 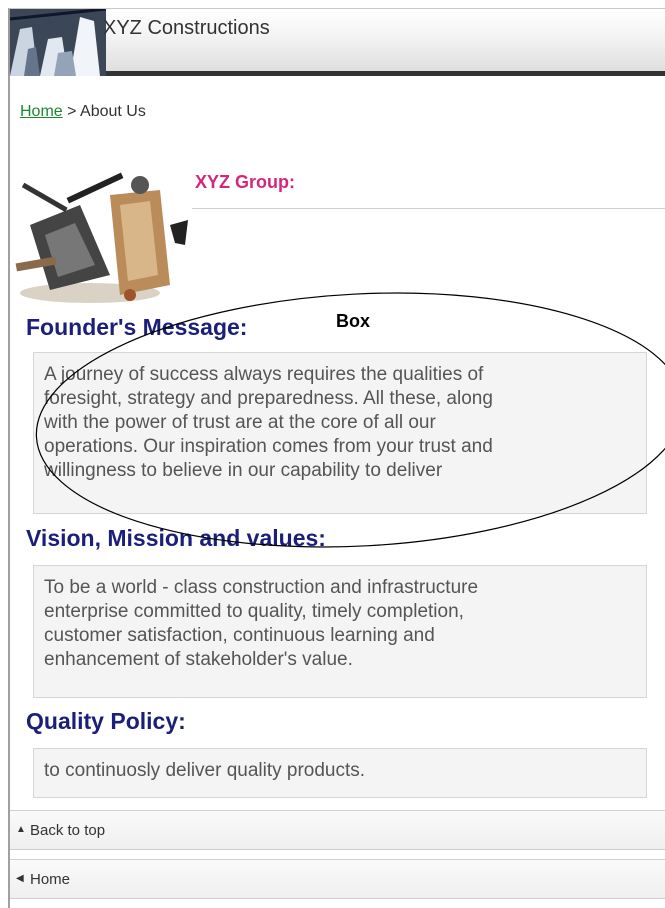 What do you see at coordinates (428, 208) in the screenshot?
I see `company-divider` at bounding box center [428, 208].